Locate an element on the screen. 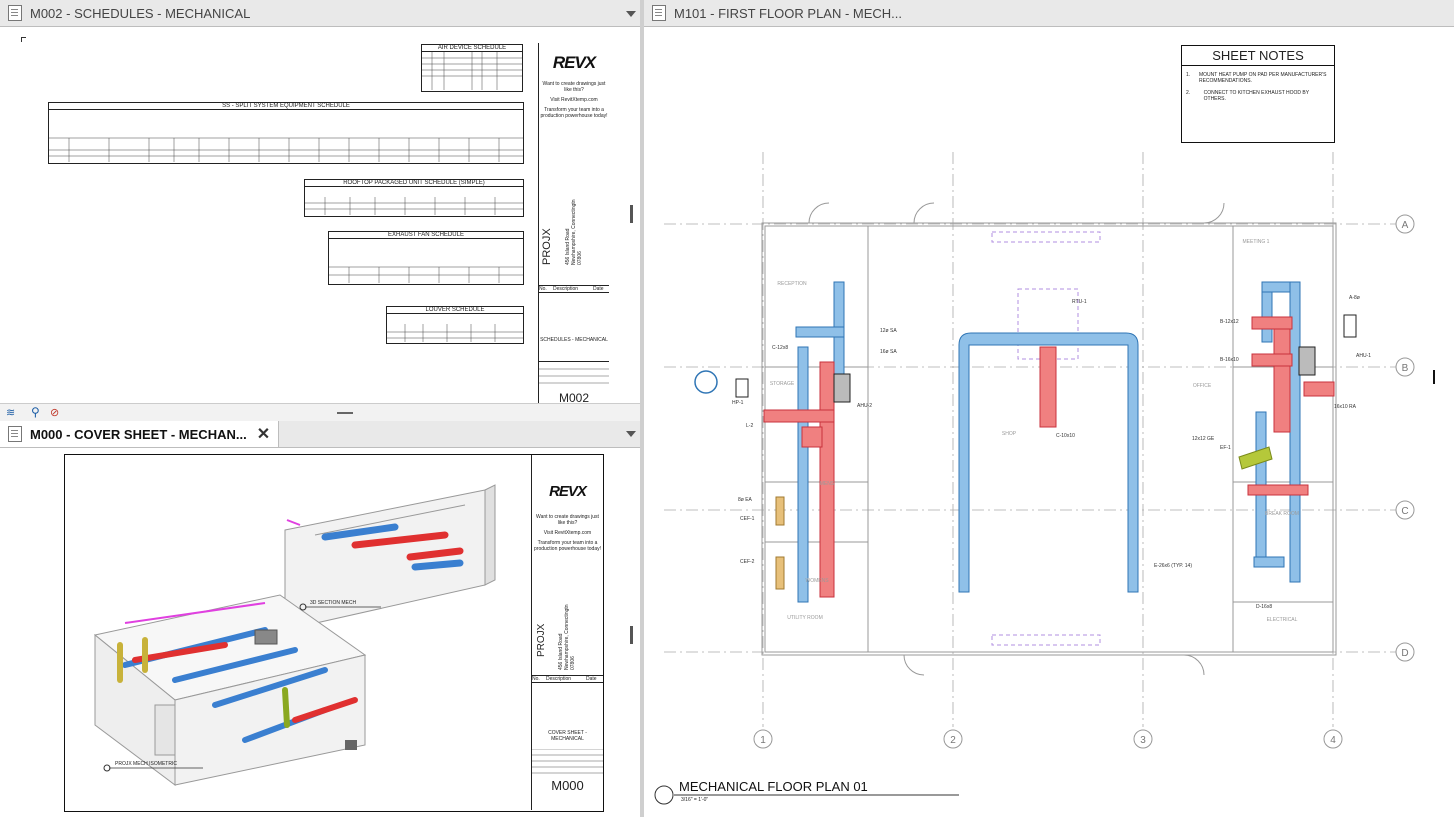 The height and width of the screenshot is (817, 1454). vertical-splitter is located at coordinates (642, 408).